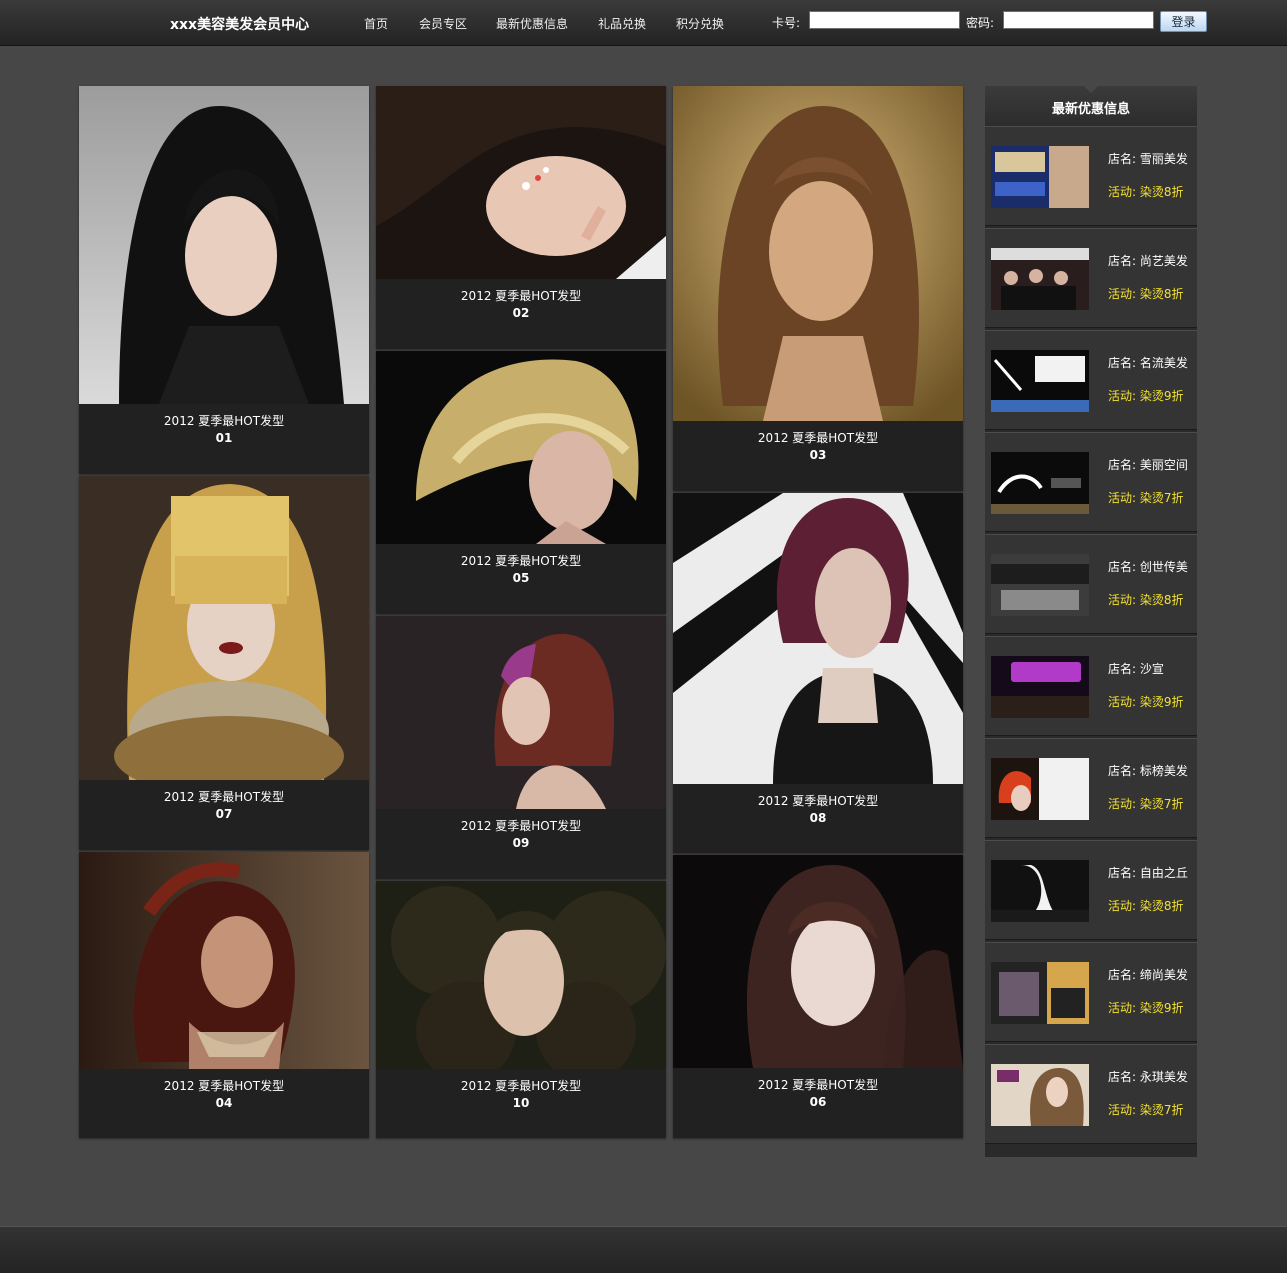 Image resolution: width=1287 pixels, height=1273 pixels. I want to click on hairstyle-card: 2012 夏季最HOT发型 03, so click(818, 288).